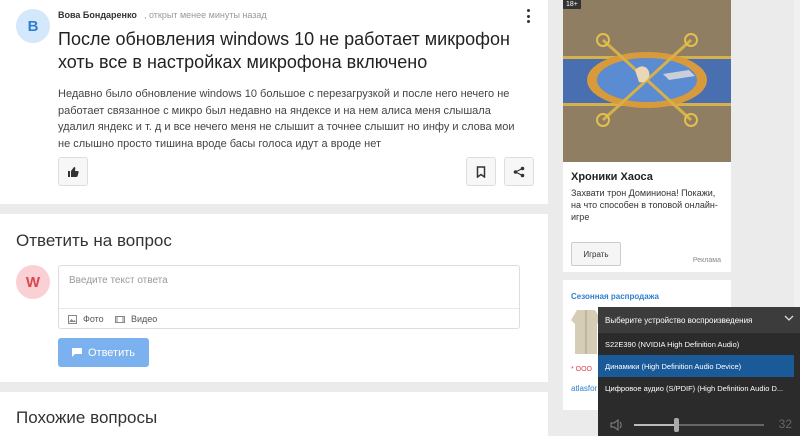 This screenshot has width=800, height=436. What do you see at coordinates (111, 352) in the screenshot?
I see `submit-answer-label: Ответить` at bounding box center [111, 352].